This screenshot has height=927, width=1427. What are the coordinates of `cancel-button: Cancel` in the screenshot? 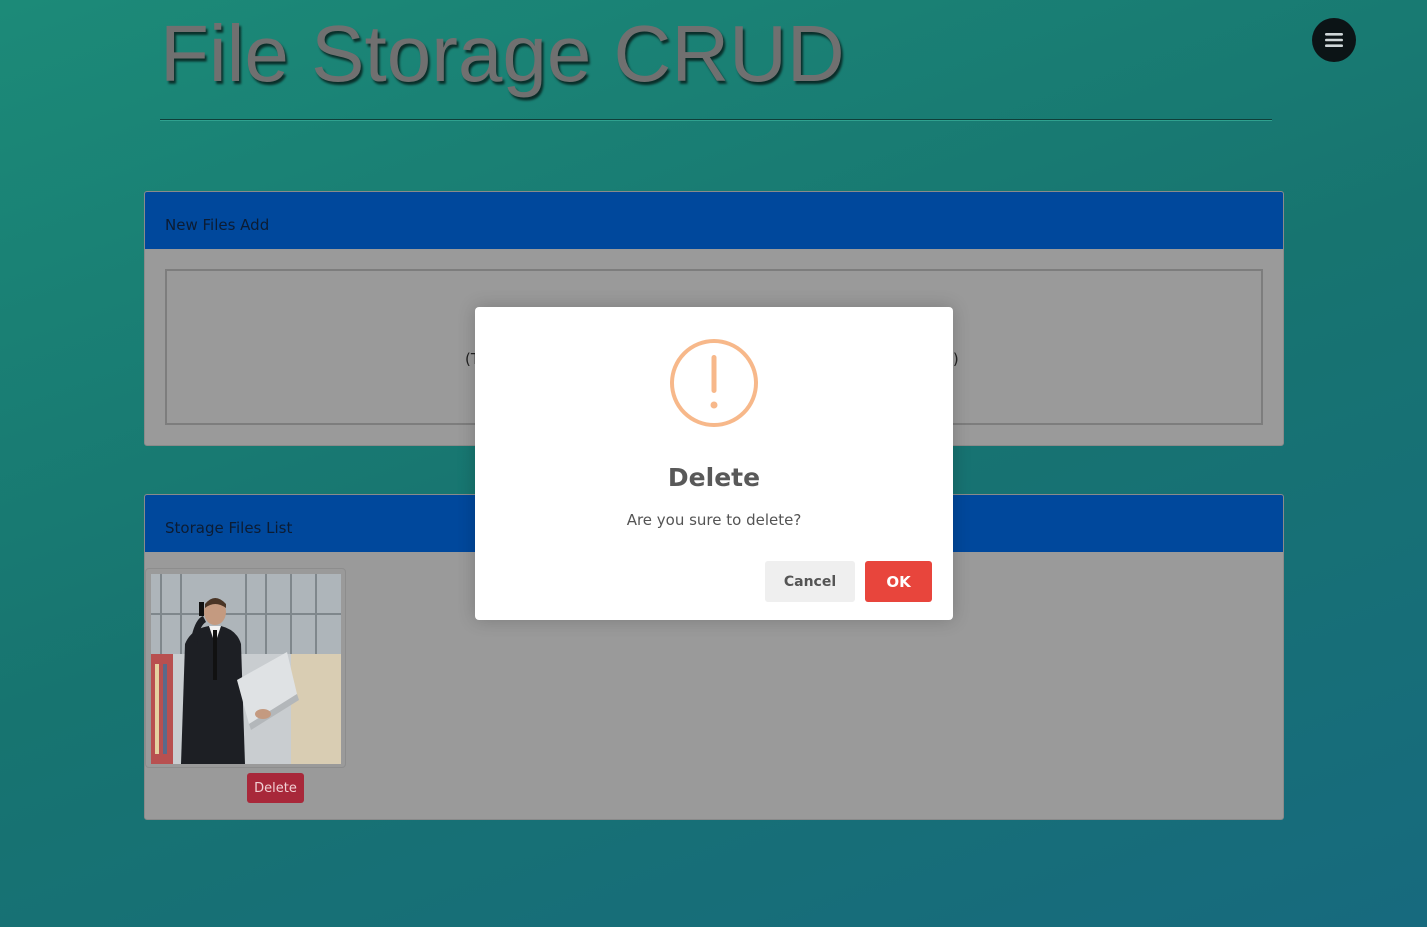 It's located at (810, 581).